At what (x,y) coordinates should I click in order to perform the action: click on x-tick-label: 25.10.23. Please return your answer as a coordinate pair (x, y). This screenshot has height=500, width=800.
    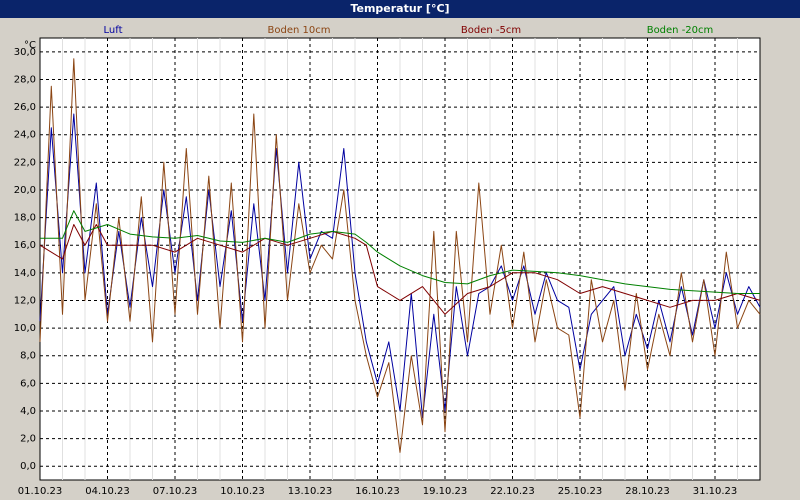
    Looking at the image, I should click on (580, 491).